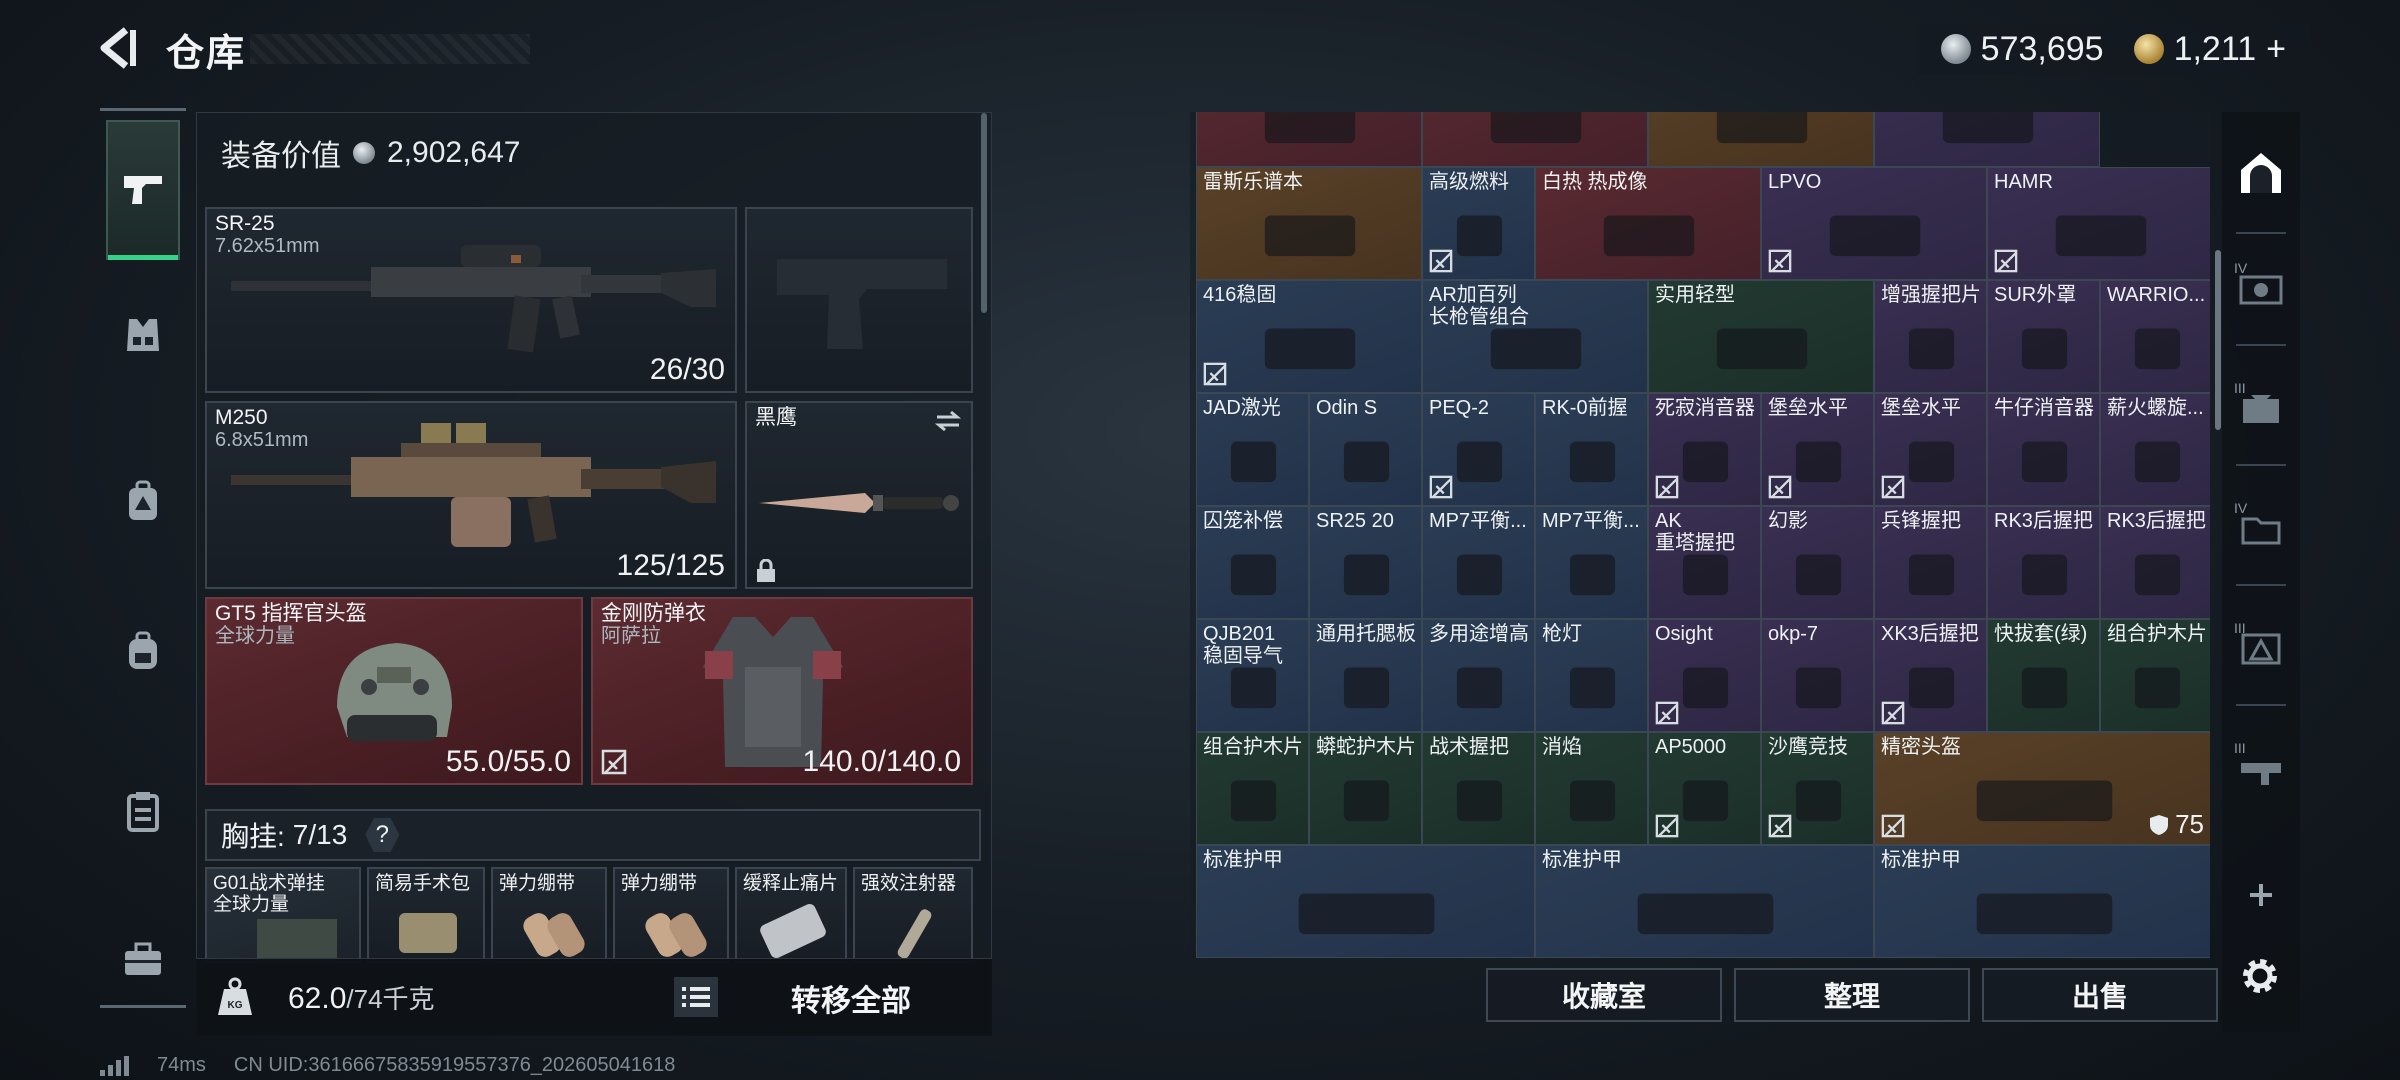  What do you see at coordinates (1478, 449) in the screenshot?
I see `storage-item: PEQ-2` at bounding box center [1478, 449].